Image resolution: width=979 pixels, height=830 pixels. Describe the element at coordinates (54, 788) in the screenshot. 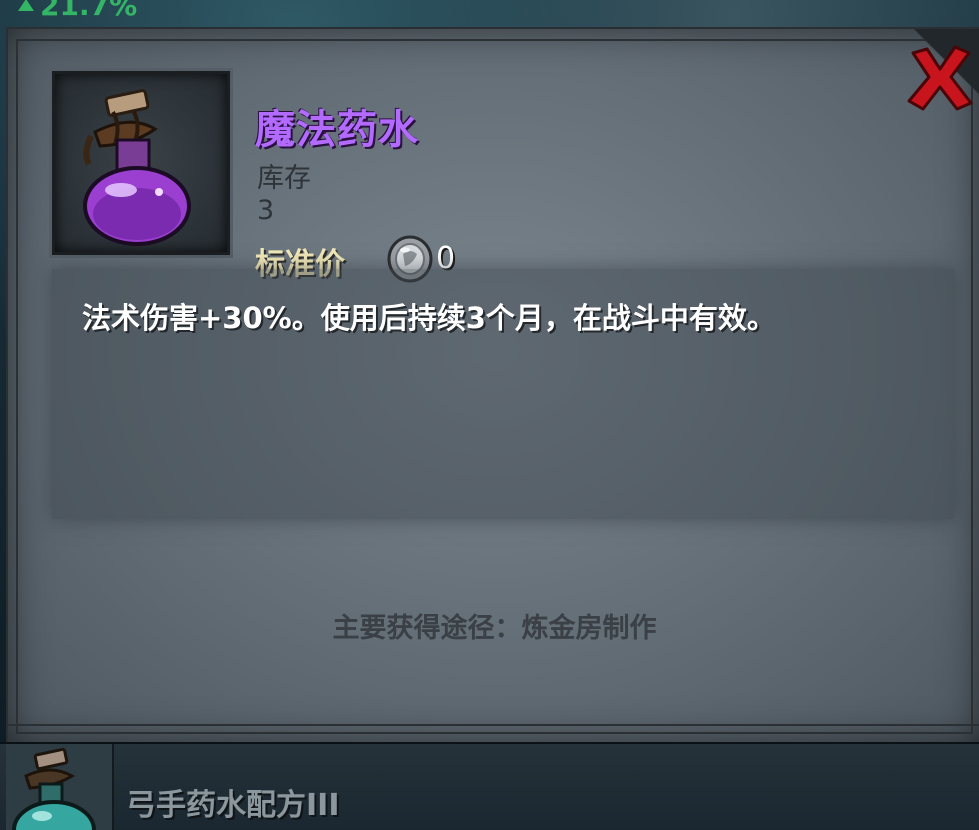

I see `teal-potion-icon` at that location.